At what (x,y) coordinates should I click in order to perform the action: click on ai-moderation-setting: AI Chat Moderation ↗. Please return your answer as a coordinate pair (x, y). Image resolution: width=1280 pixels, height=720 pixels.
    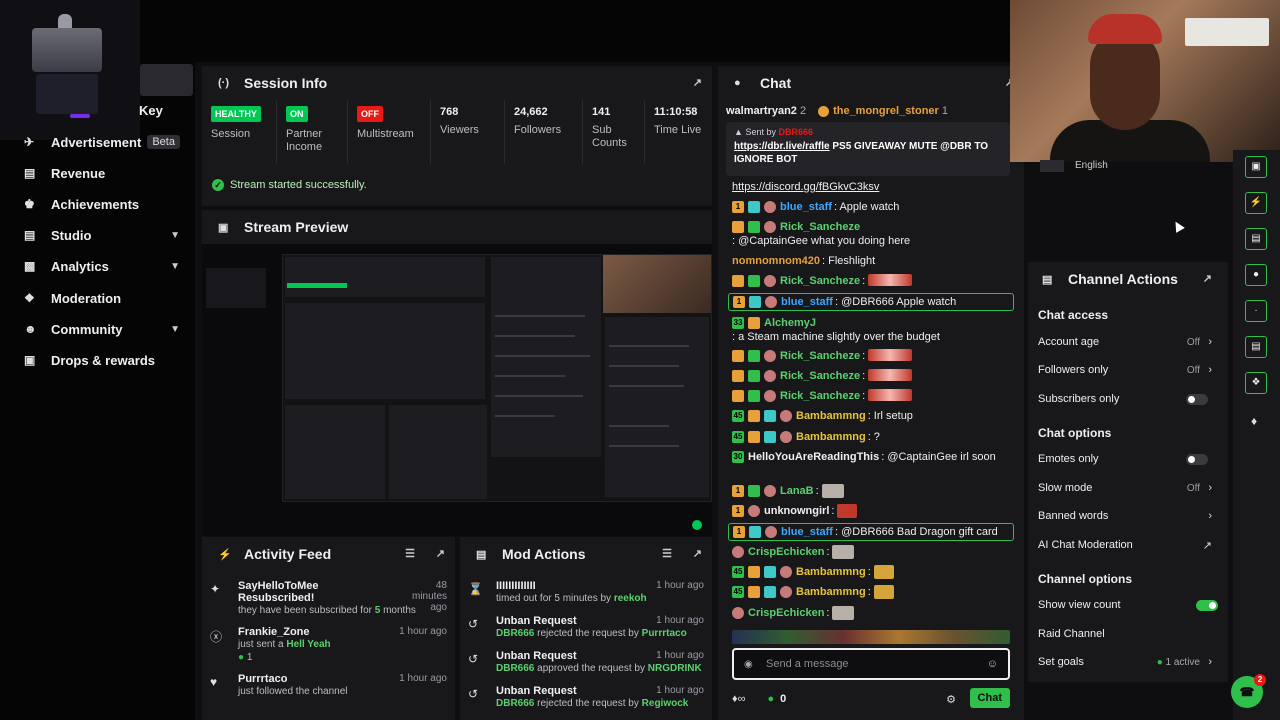
    Looking at the image, I should click on (1128, 545).